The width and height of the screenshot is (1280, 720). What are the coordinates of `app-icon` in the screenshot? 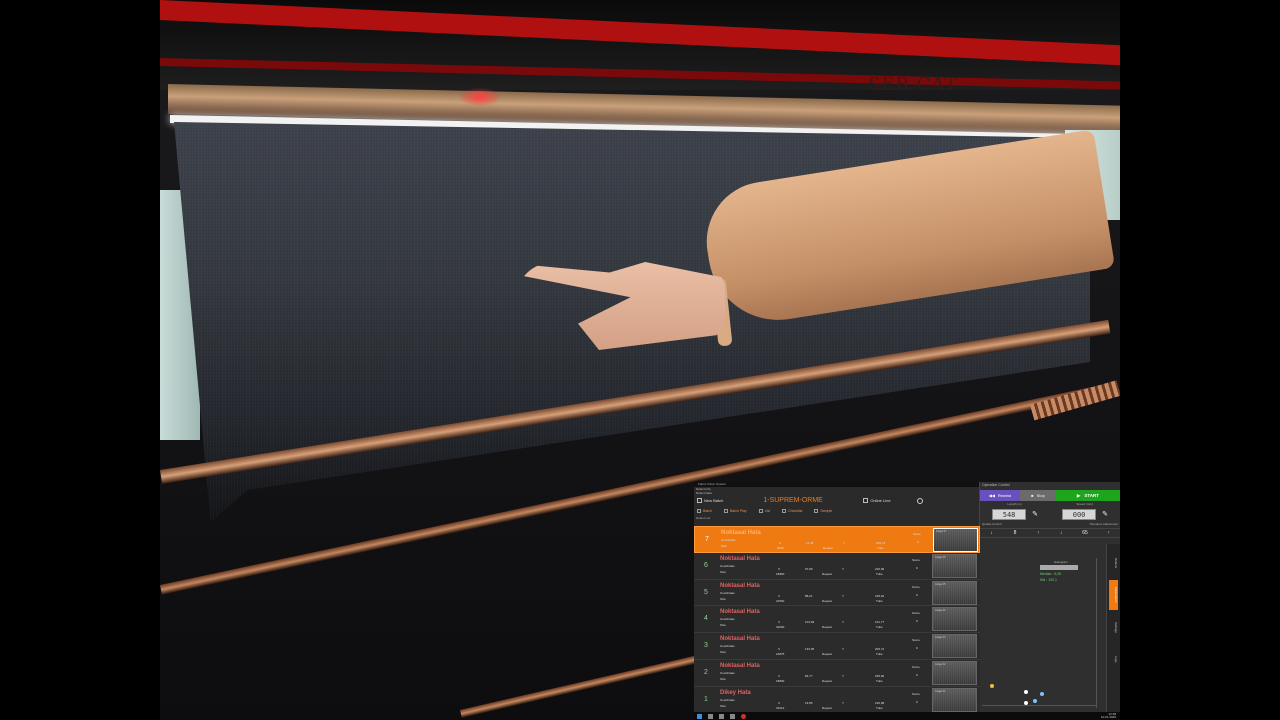 It's located at (732, 716).